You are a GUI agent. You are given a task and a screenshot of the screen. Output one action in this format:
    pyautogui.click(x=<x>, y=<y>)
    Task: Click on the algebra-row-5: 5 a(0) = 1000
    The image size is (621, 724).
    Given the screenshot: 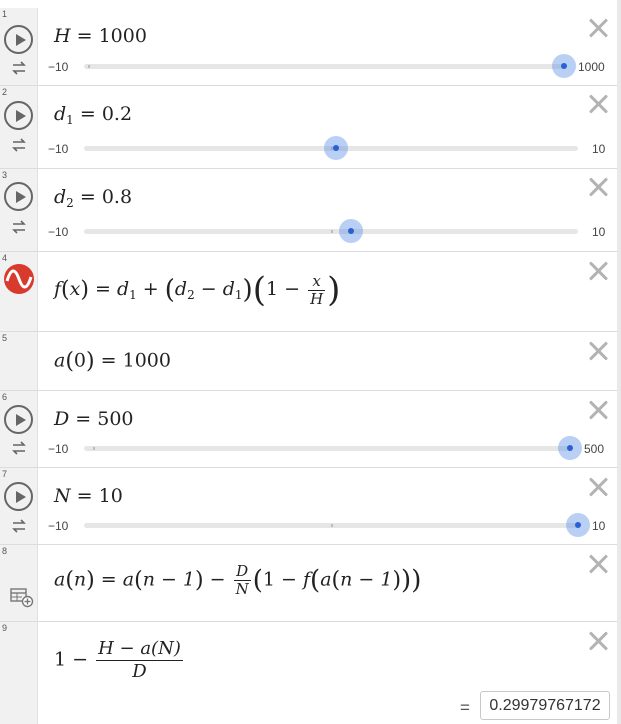 What is the action you would take?
    pyautogui.click(x=308, y=361)
    